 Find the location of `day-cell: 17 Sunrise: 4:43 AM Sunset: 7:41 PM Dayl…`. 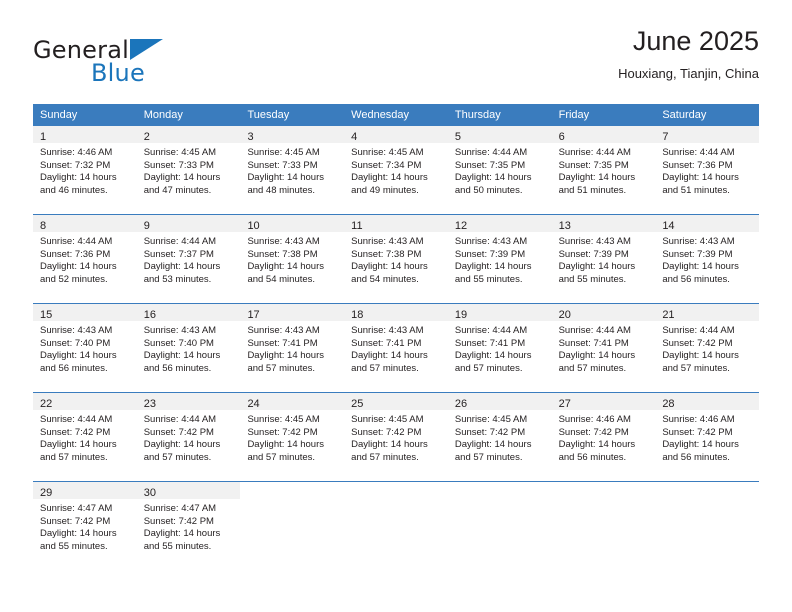

day-cell: 17 Sunrise: 4:43 AM Sunset: 7:41 PM Dayl… is located at coordinates (292, 348).